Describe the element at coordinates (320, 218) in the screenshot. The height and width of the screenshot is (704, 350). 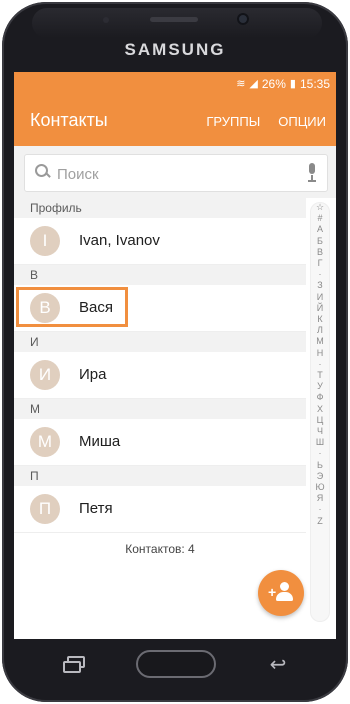
I see `index-letter: #` at that location.